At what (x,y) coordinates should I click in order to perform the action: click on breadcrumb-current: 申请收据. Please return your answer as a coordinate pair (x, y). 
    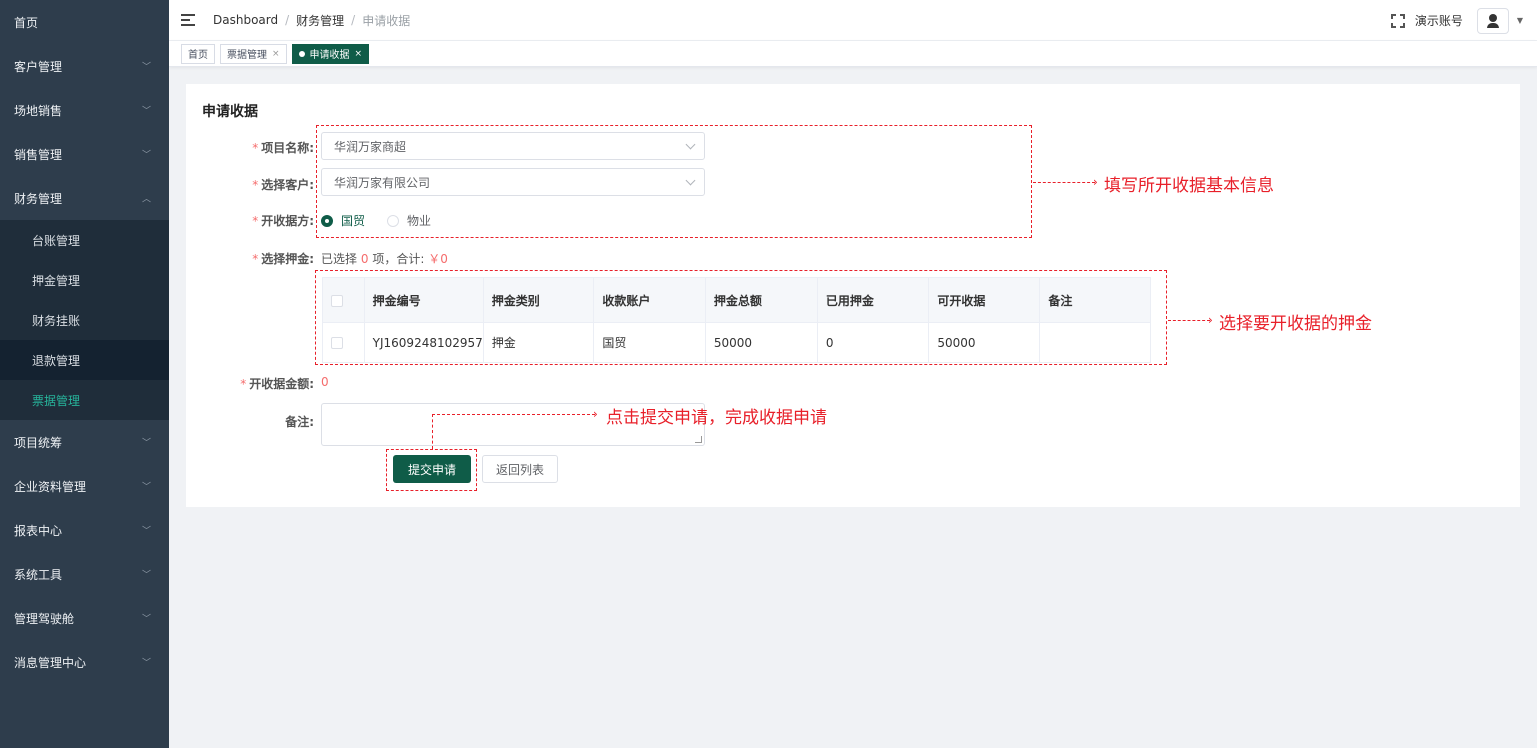
    Looking at the image, I should click on (386, 20).